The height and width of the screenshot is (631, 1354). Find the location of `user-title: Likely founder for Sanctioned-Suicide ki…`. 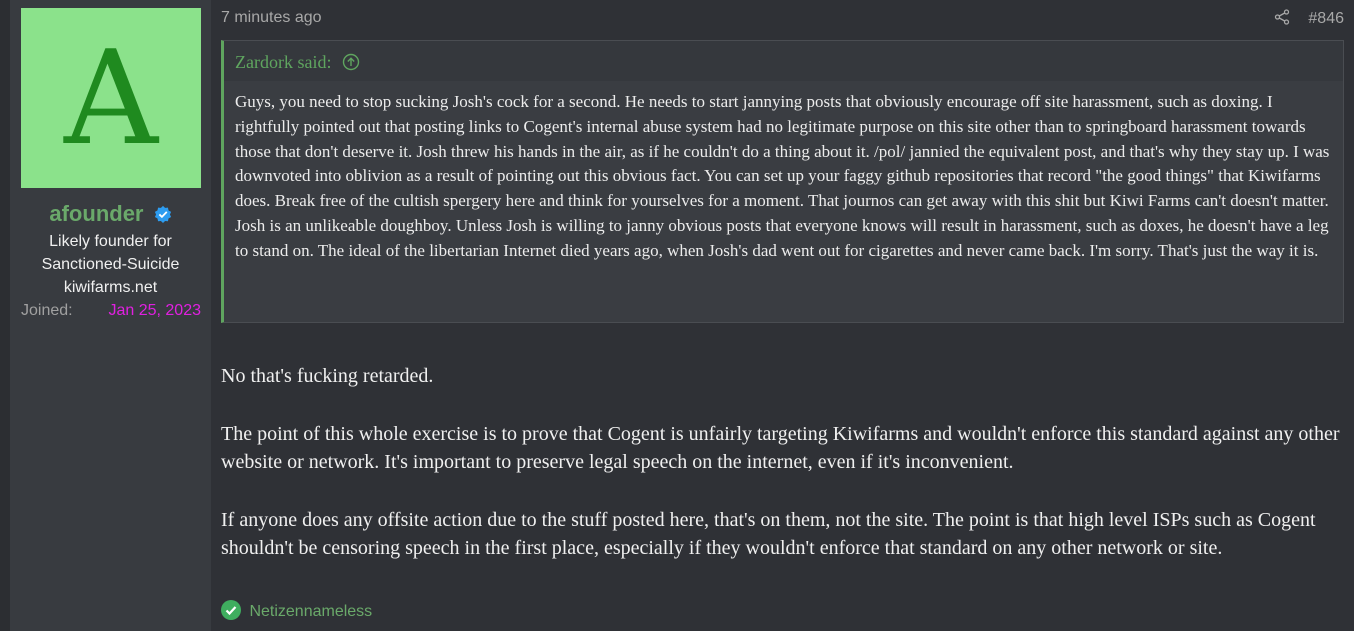

user-title: Likely founder for Sanctioned-Suicide ki… is located at coordinates (110, 264).